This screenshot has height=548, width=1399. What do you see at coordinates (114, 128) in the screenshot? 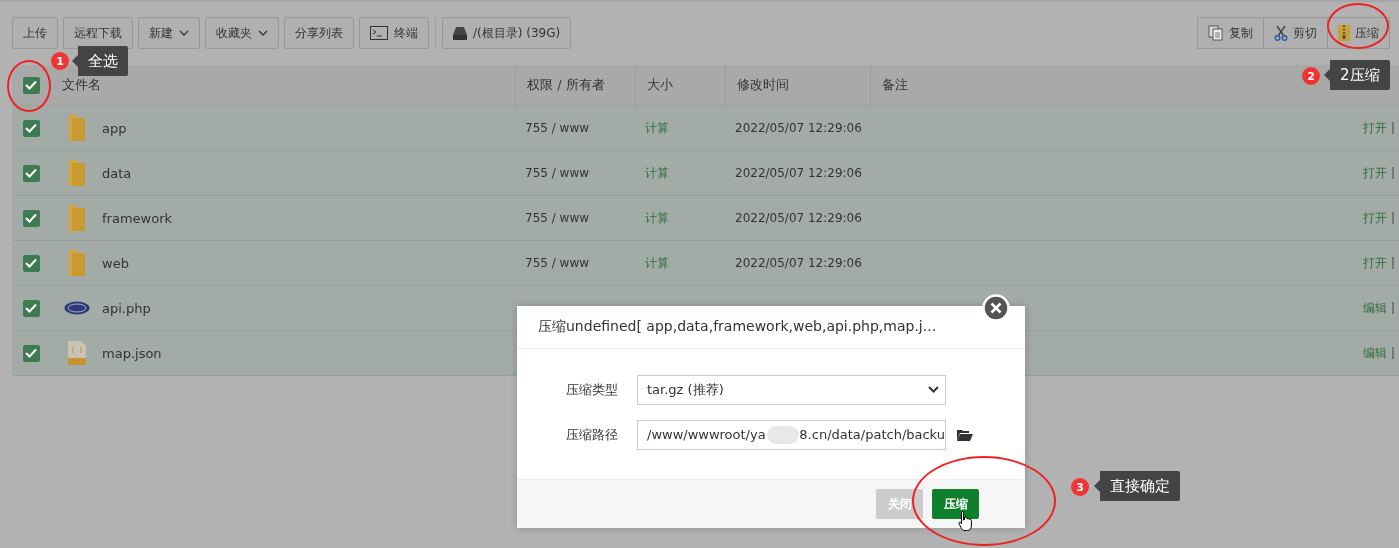
I see `file-name: app` at bounding box center [114, 128].